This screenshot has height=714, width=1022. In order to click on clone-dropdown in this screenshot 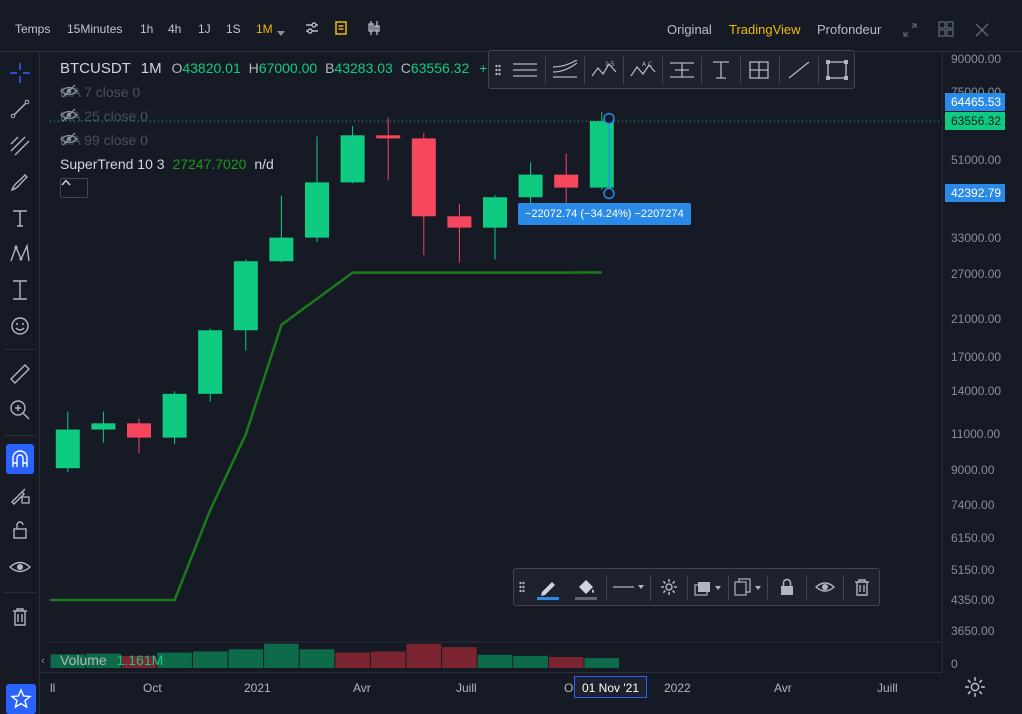, I will do `click(748, 587)`.